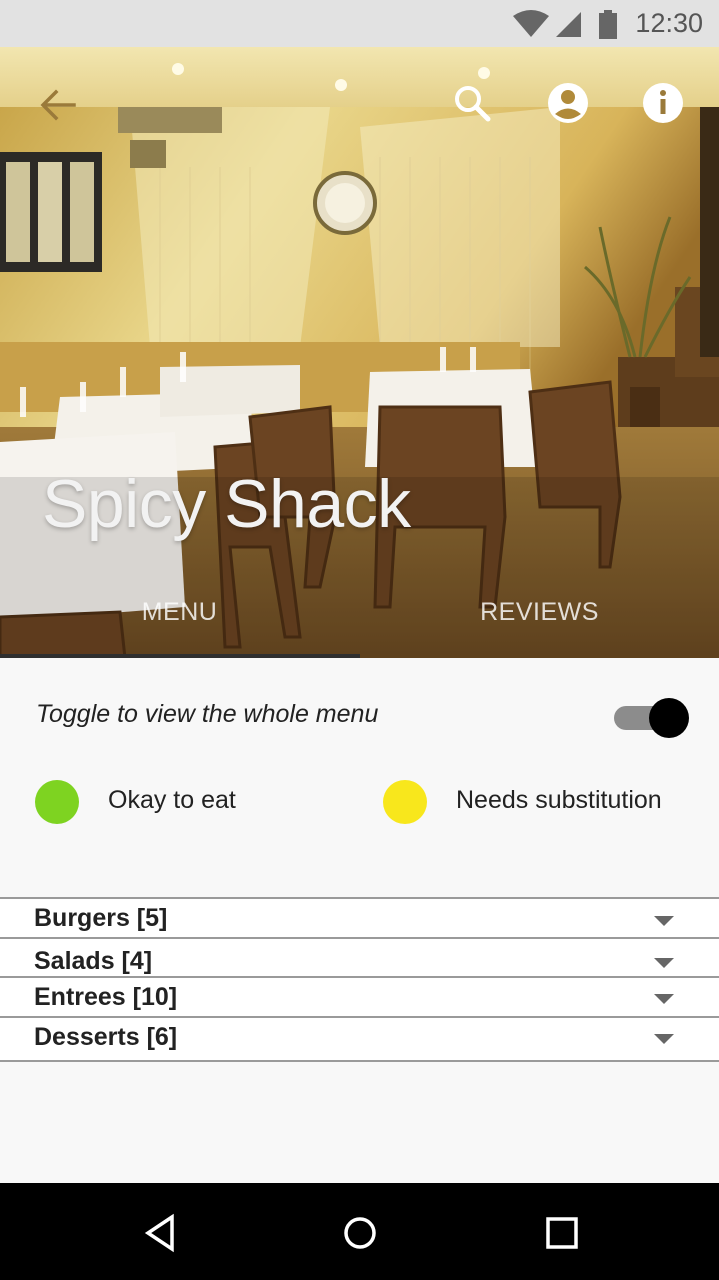  Describe the element at coordinates (101, 918) in the screenshot. I see `category-label: Burgers [5]` at that location.